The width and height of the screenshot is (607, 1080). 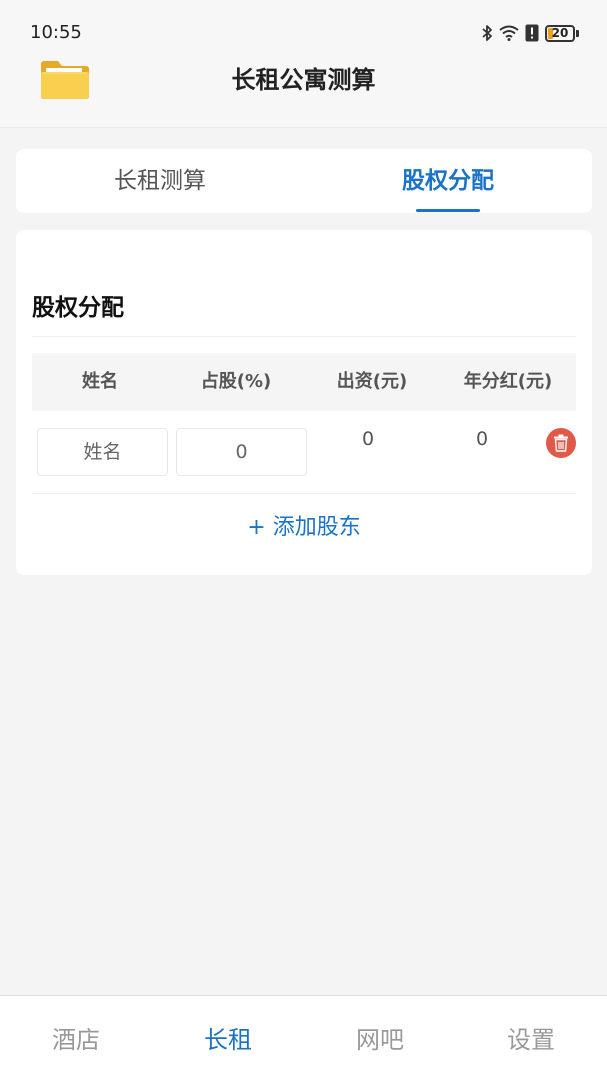 I want to click on battery-level: 20, so click(x=560, y=32).